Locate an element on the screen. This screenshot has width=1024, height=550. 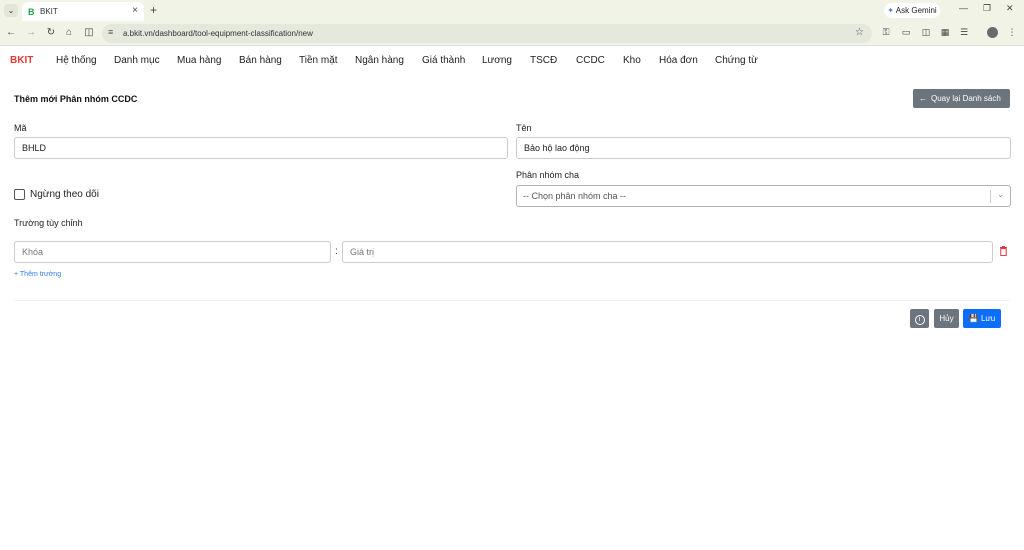
page-title: Thêm mới Phân nhóm CCDC is located at coordinates (76, 99).